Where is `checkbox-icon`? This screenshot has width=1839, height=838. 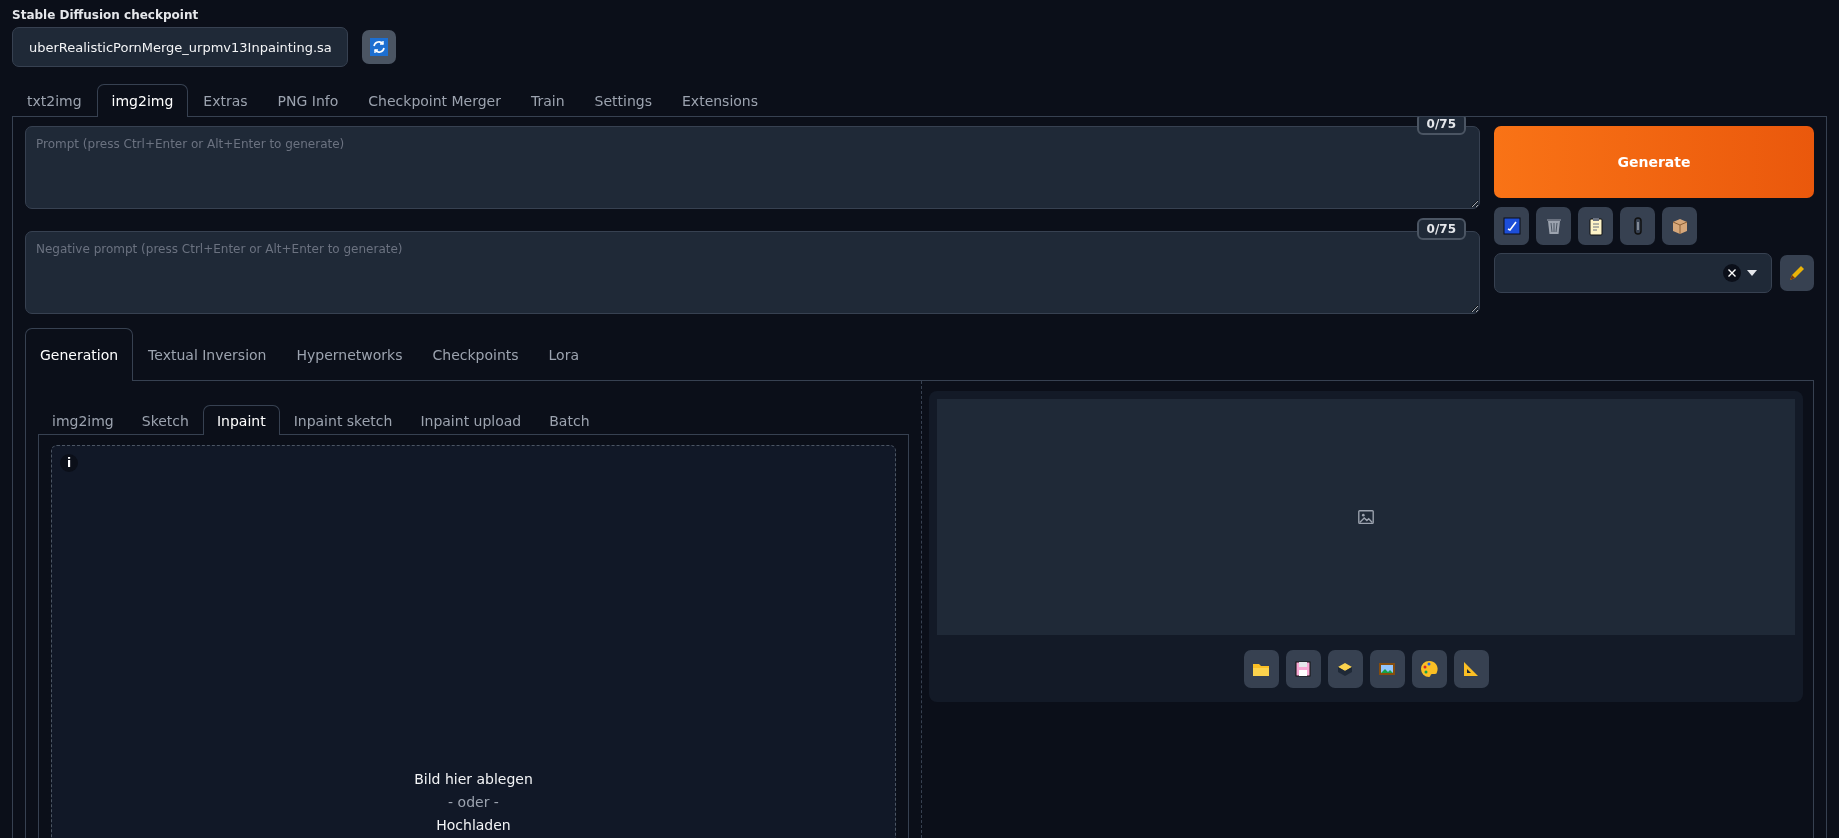
checkbox-icon is located at coordinates (1511, 226).